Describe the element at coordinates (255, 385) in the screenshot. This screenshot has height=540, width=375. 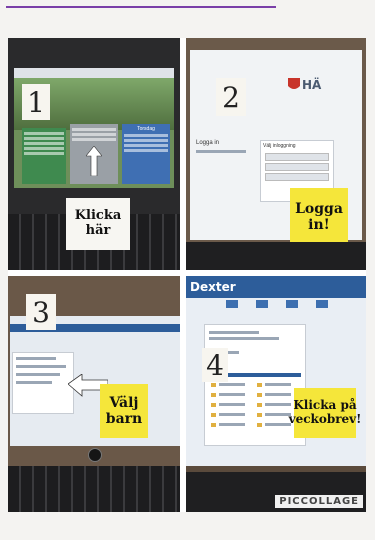
I see `documents-box` at that location.